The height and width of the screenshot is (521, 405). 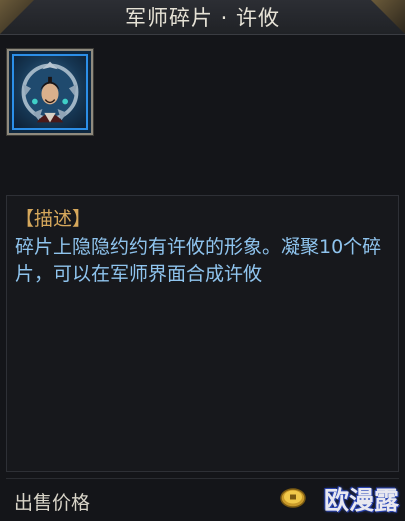 I want to click on sell-price-label: 出售价格, so click(x=52, y=503).